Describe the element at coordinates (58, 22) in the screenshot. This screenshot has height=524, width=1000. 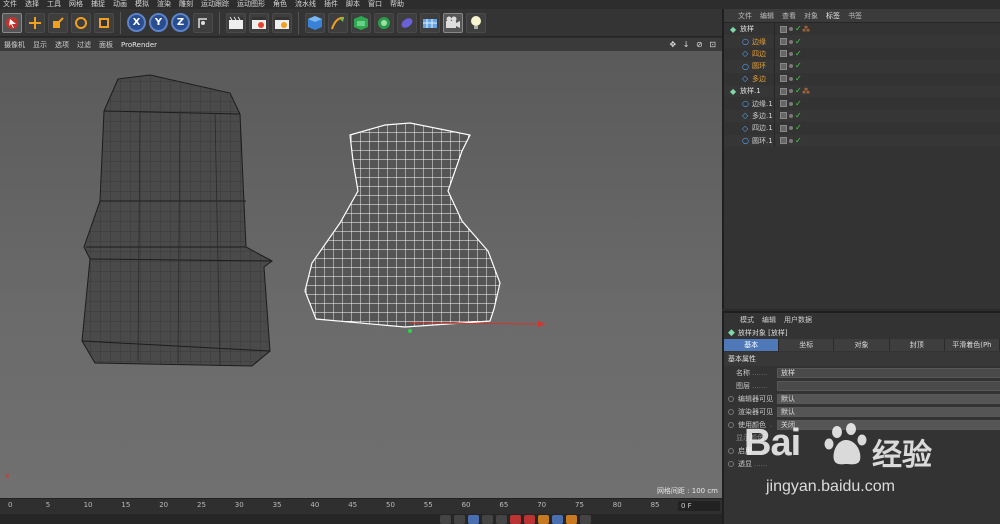
I see `scale-tool-icon` at that location.